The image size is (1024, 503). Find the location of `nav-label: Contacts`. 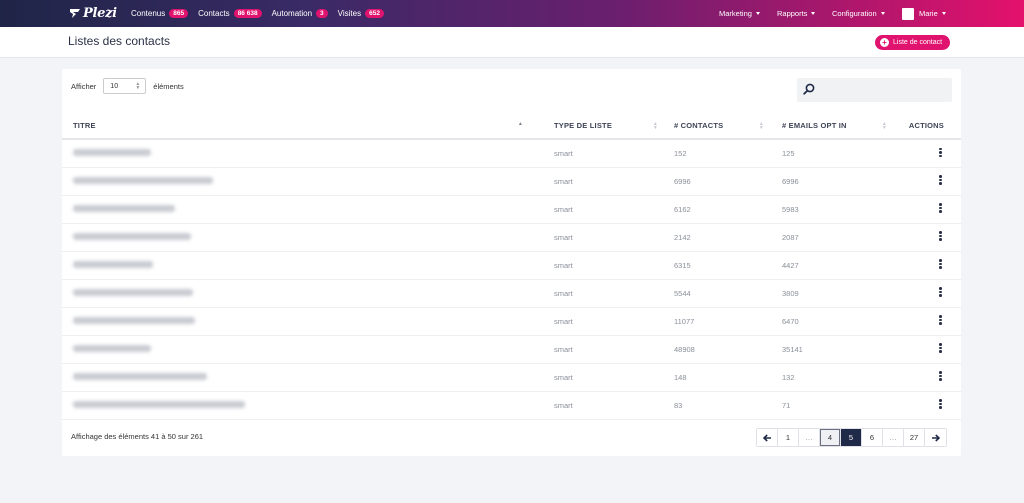

nav-label: Contacts is located at coordinates (214, 13).